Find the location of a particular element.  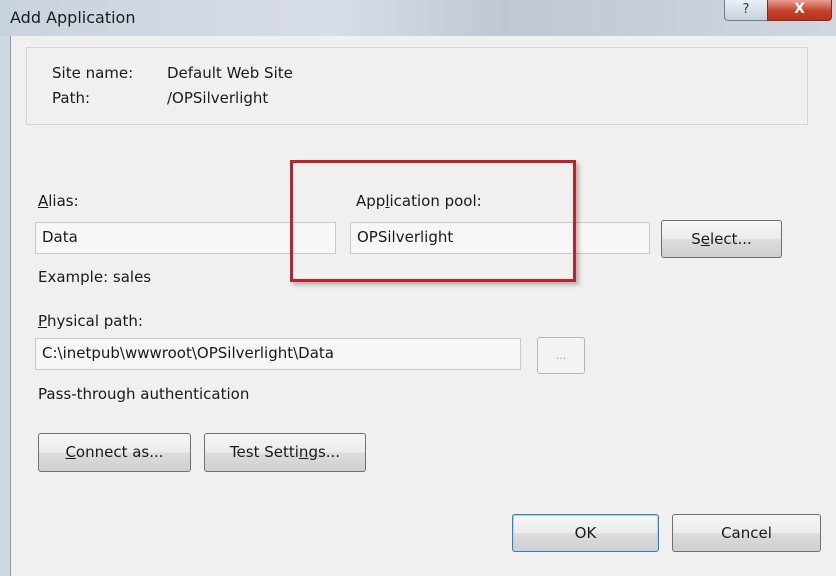

highlight-annotation is located at coordinates (433, 221).